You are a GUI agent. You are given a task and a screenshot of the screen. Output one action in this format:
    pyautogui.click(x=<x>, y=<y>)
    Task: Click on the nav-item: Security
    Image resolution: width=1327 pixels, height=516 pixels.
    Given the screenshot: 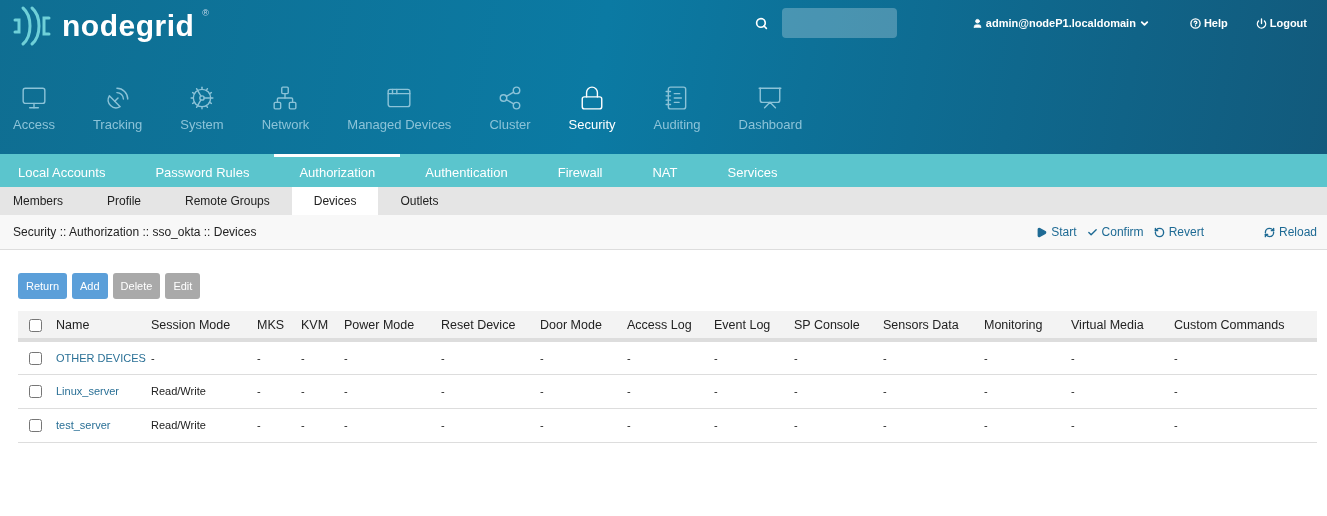 What is the action you would take?
    pyautogui.click(x=592, y=108)
    